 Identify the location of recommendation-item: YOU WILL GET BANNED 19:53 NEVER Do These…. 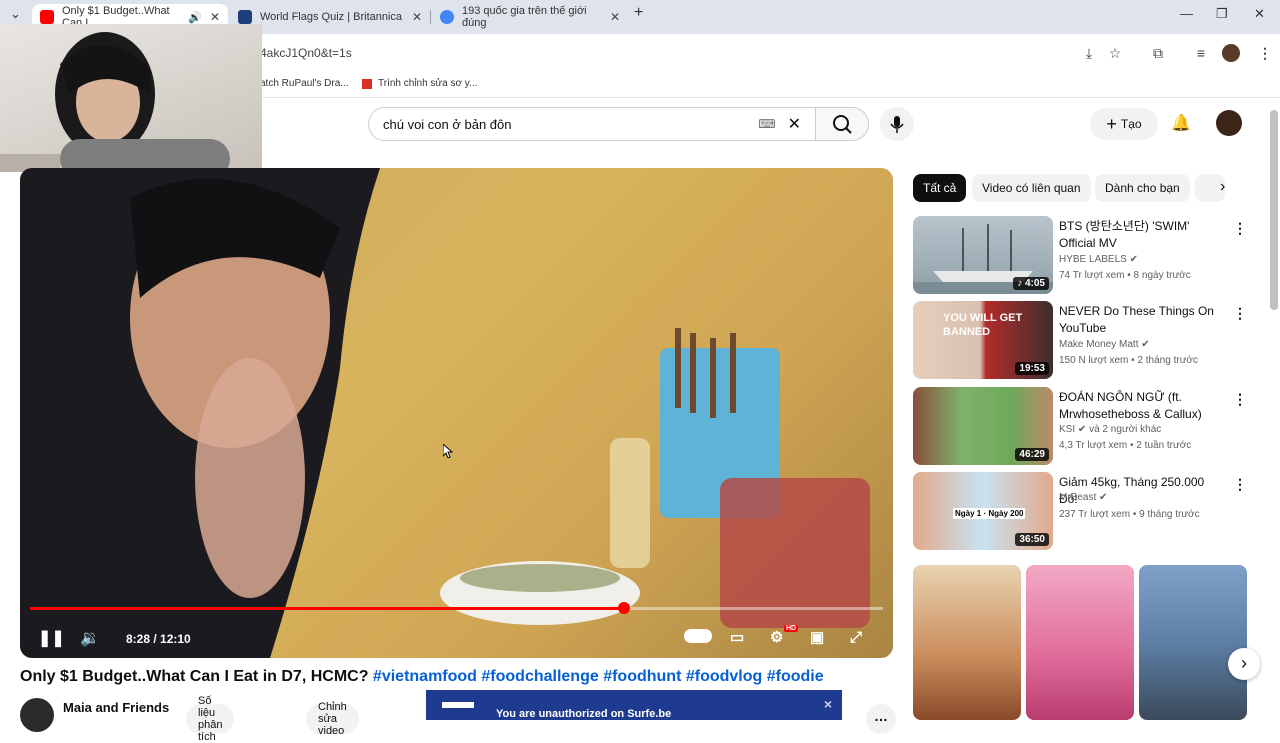
(1083, 340).